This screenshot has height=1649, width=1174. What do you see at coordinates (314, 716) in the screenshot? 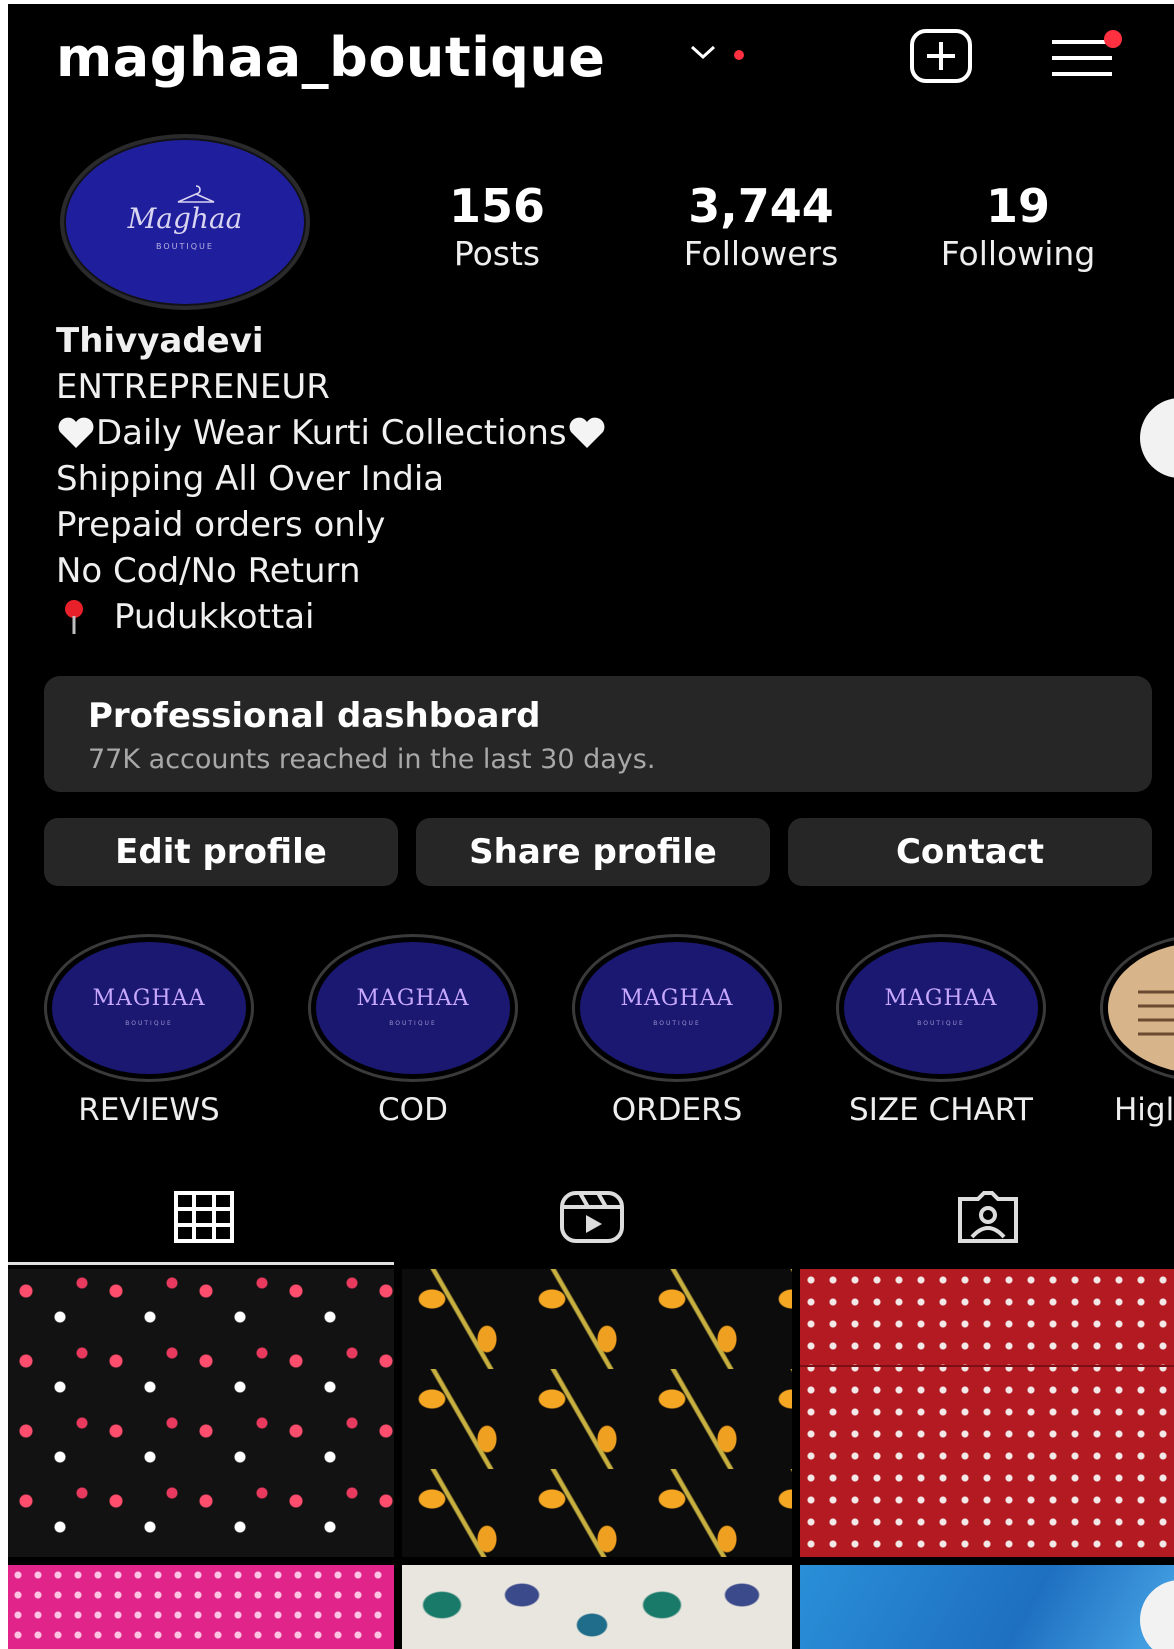
I see `dashboard-title: Professional dashboard` at bounding box center [314, 716].